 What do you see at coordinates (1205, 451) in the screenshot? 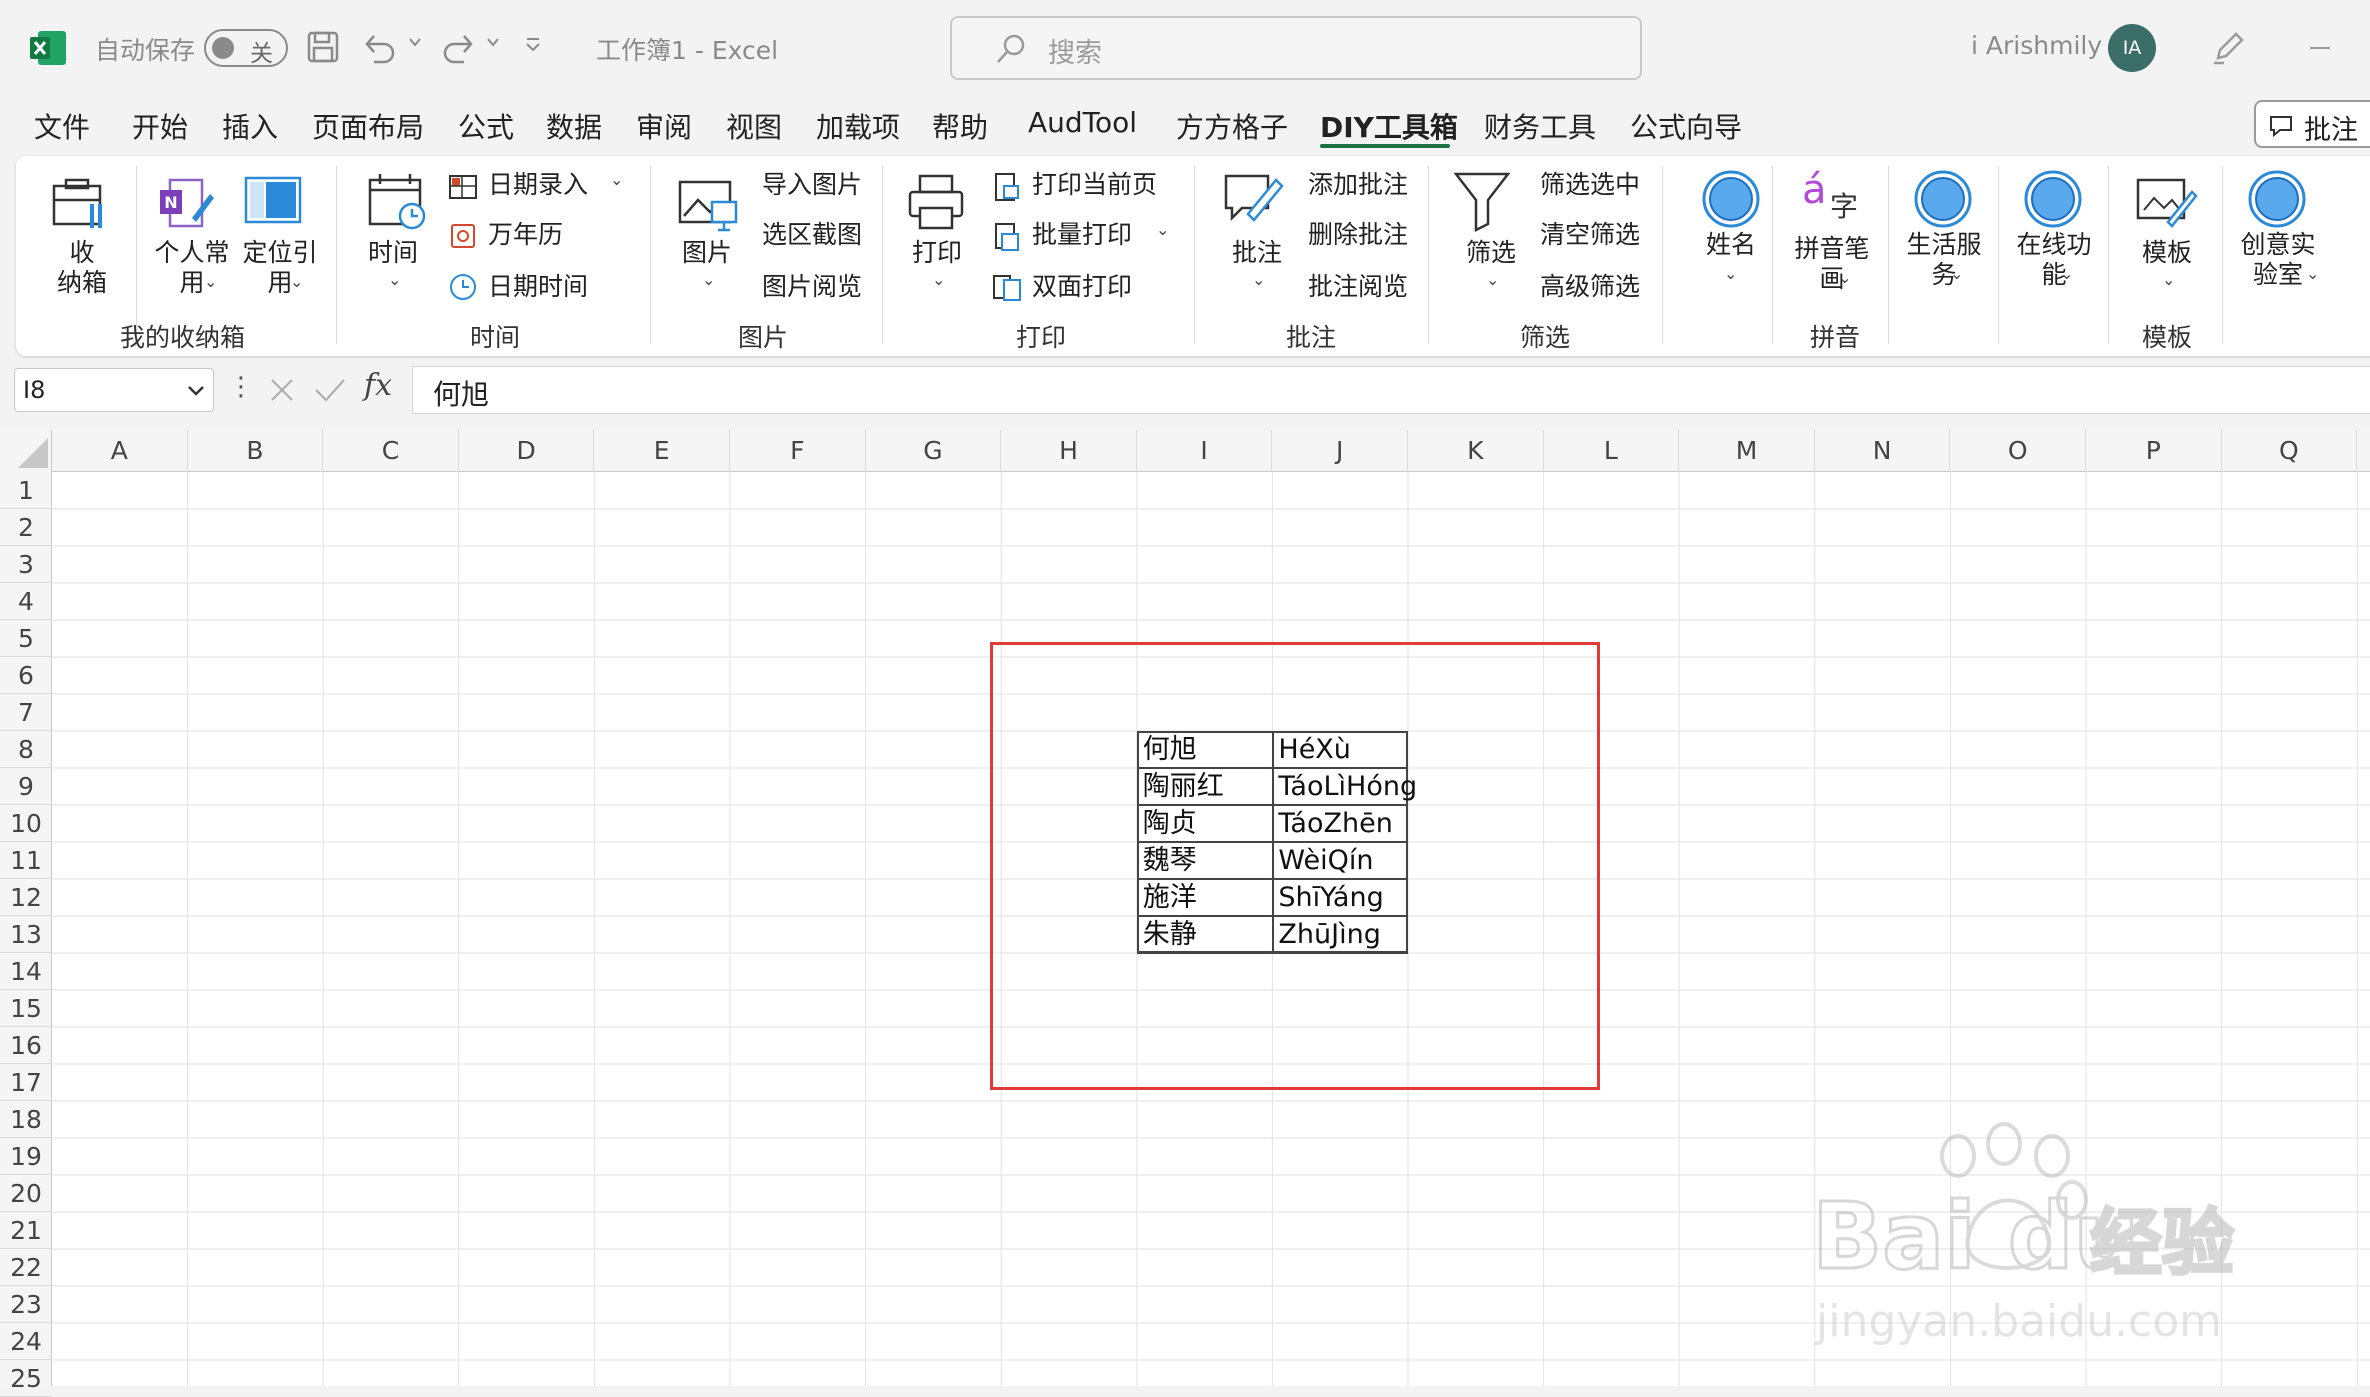
I see `column-header-I: I` at bounding box center [1205, 451].